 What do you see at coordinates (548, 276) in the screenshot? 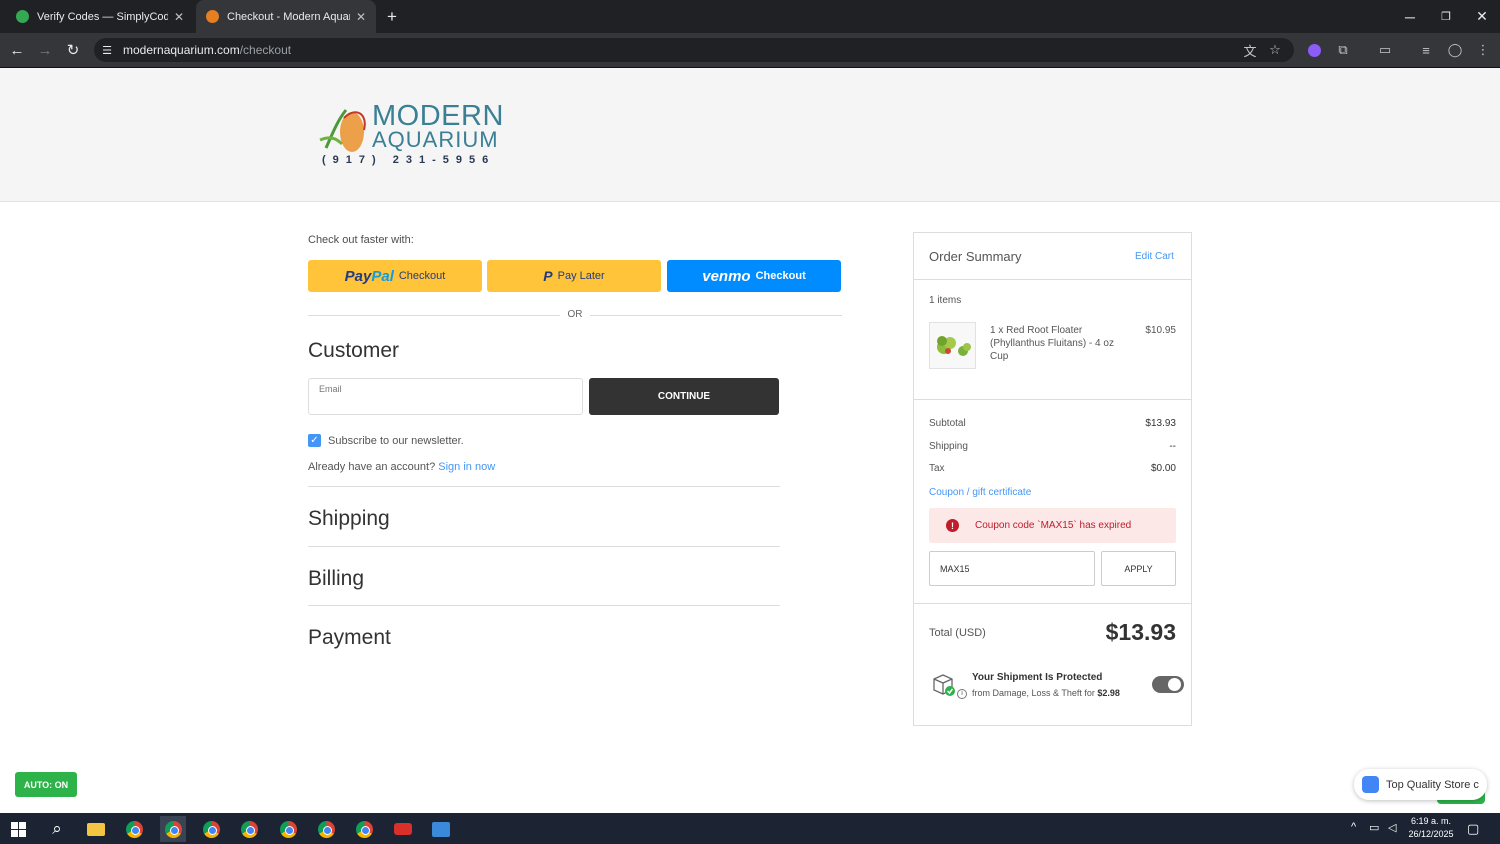
I see `paypal-p-icon: P` at bounding box center [548, 276].